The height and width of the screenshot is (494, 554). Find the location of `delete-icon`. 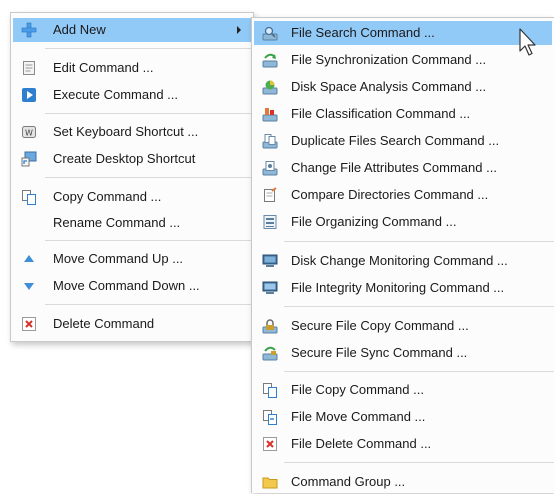

delete-icon is located at coordinates (29, 324).